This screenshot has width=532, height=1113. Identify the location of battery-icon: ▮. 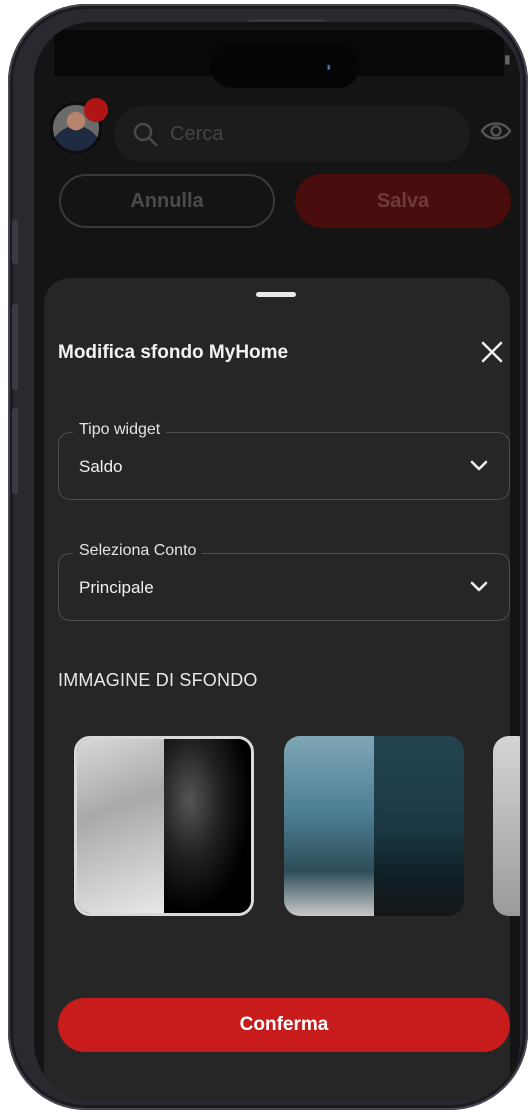
(507, 59).